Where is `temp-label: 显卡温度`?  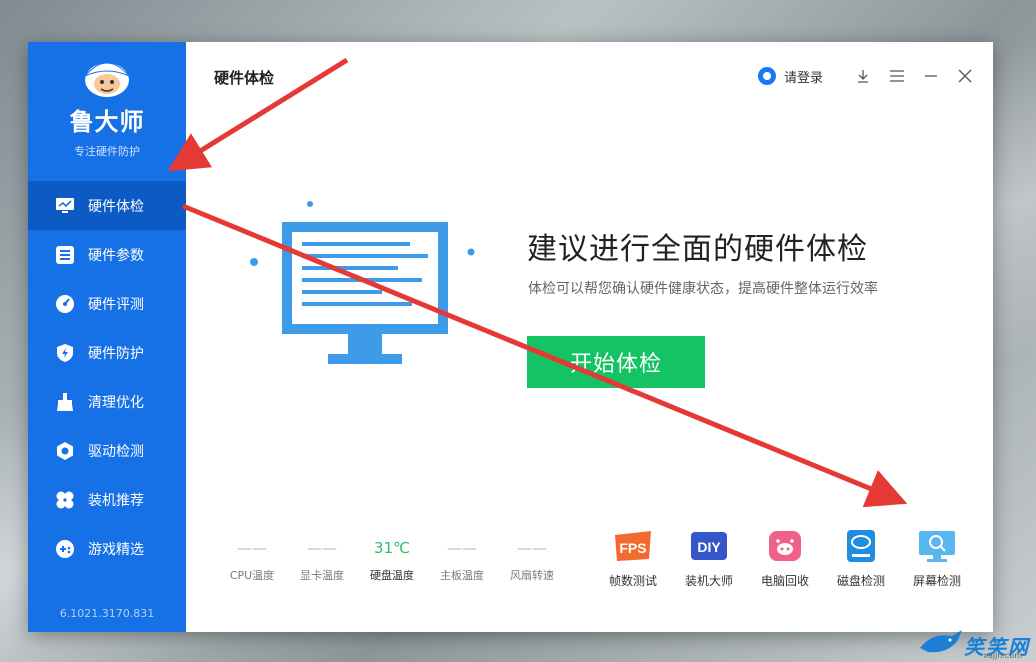 temp-label: 显卡温度 is located at coordinates (322, 575).